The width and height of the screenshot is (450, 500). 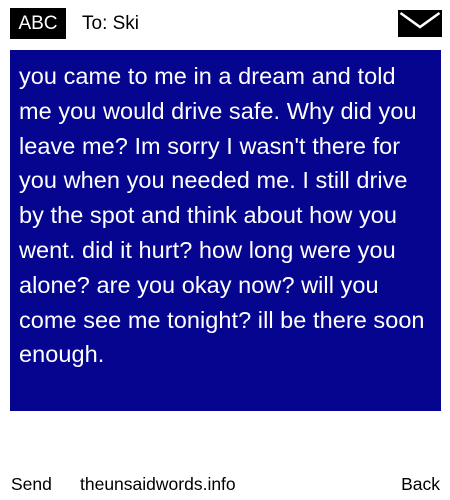 I want to click on softkey-bar: Send theunsaidwords.info Back, so click(x=225, y=484).